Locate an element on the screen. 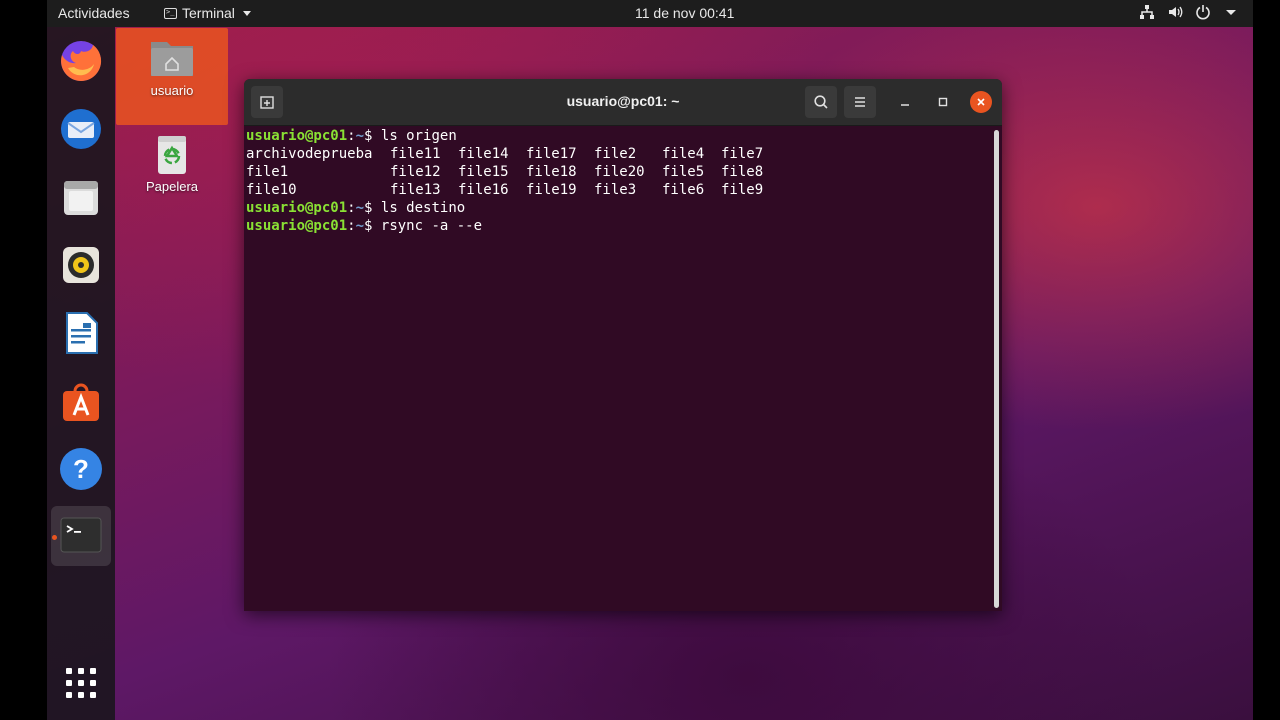 The height and width of the screenshot is (720, 1280). window-headerbar: usuario@pc01: ~ is located at coordinates (623, 102).